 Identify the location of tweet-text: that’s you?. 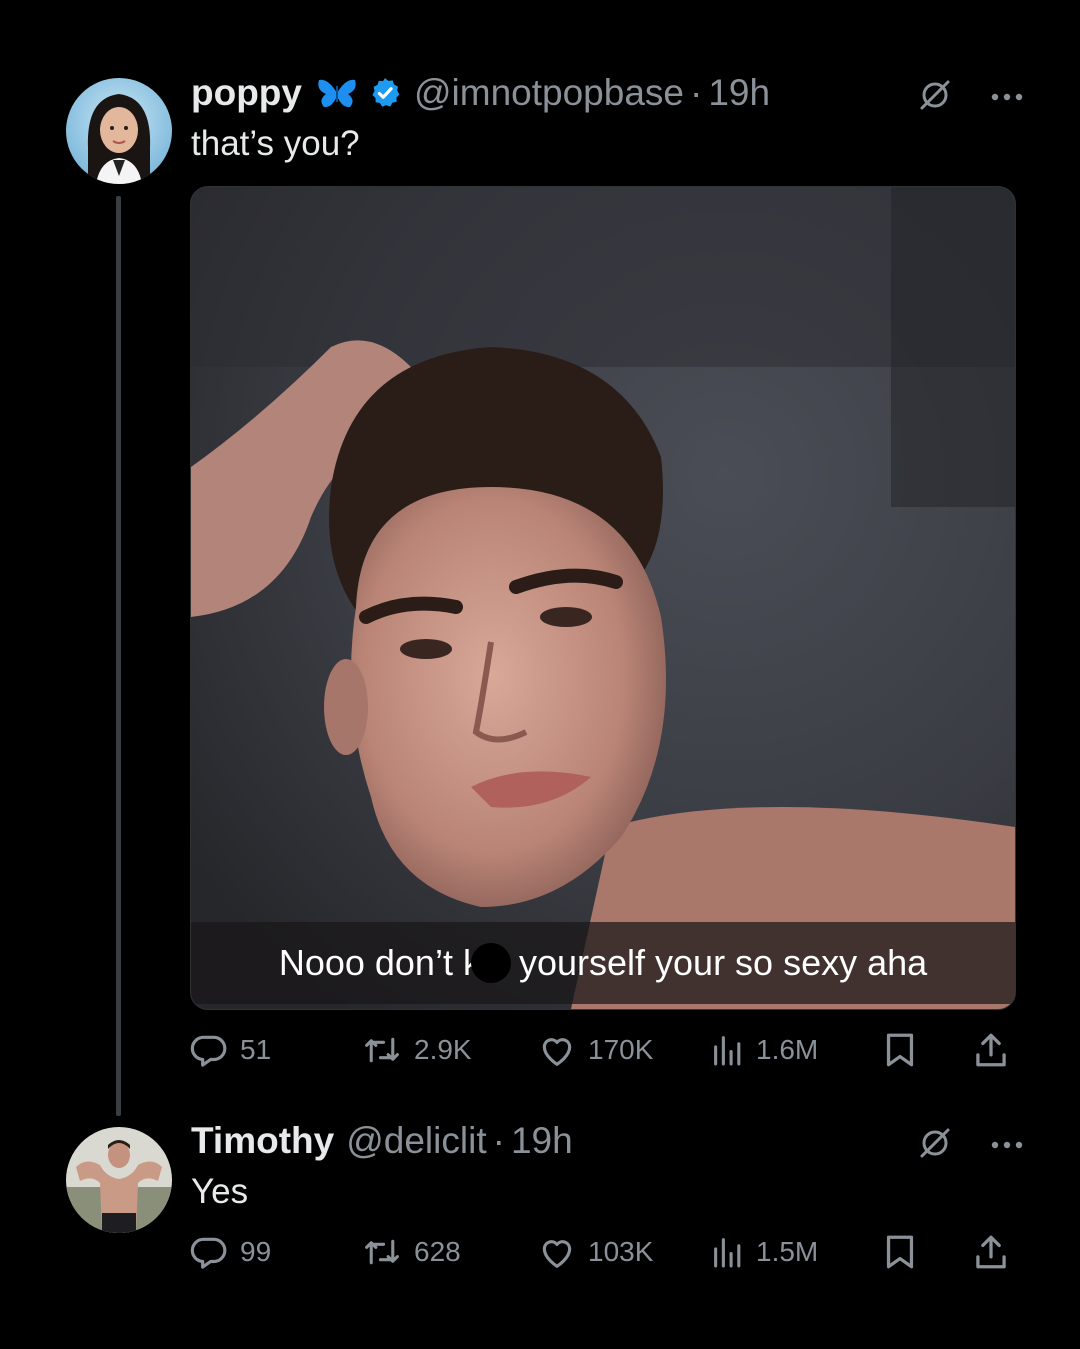
(275, 143).